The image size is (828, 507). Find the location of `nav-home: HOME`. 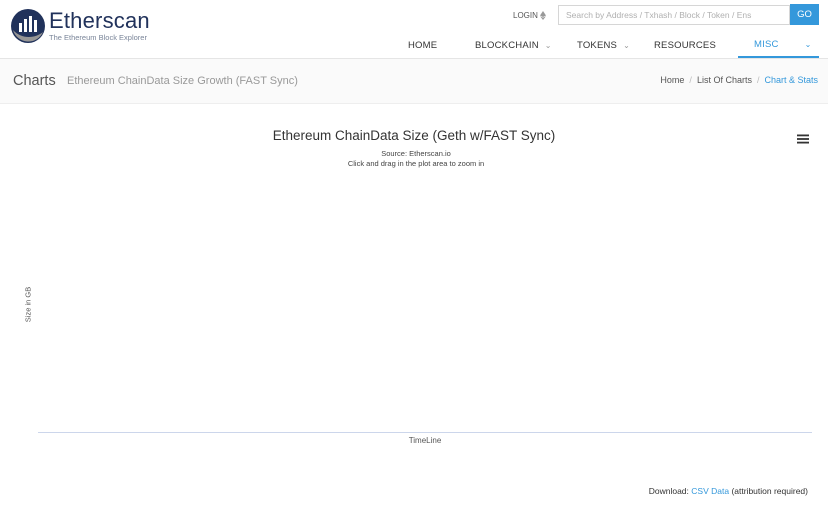

nav-home: HOME is located at coordinates (422, 45).